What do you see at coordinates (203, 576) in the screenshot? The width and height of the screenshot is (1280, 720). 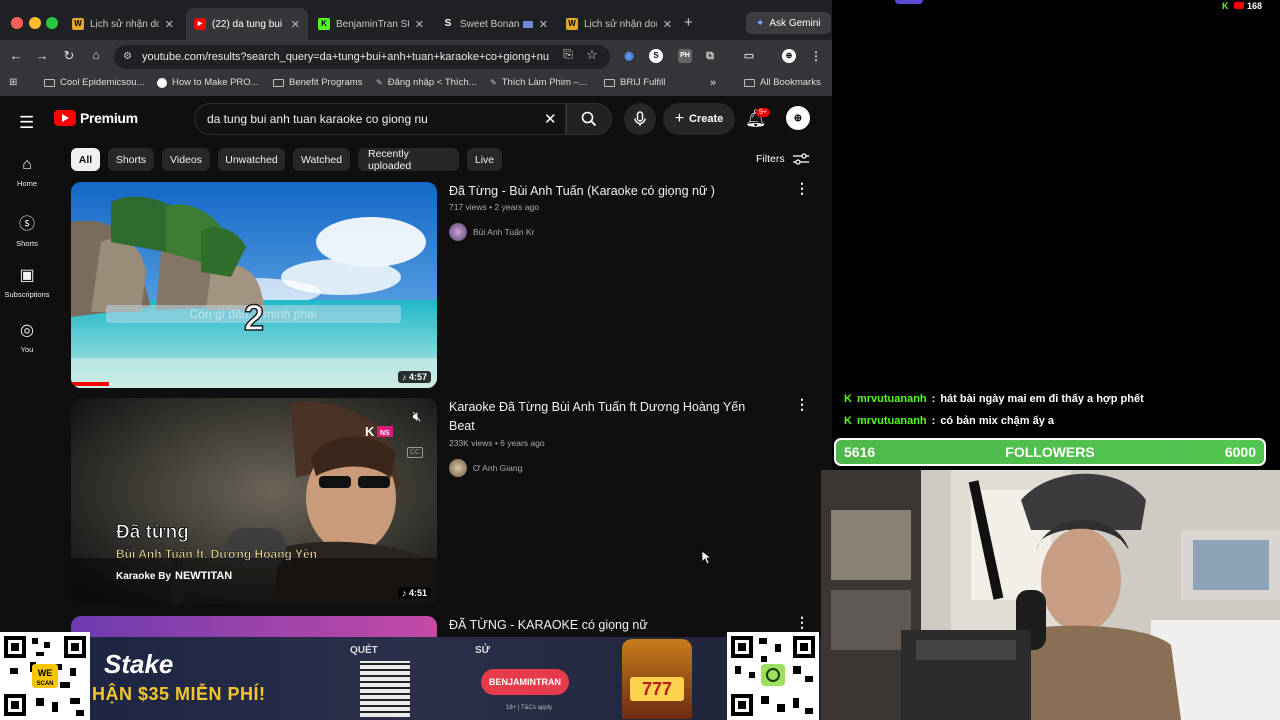 I see `thumb-brand: NEWTITAN` at bounding box center [203, 576].